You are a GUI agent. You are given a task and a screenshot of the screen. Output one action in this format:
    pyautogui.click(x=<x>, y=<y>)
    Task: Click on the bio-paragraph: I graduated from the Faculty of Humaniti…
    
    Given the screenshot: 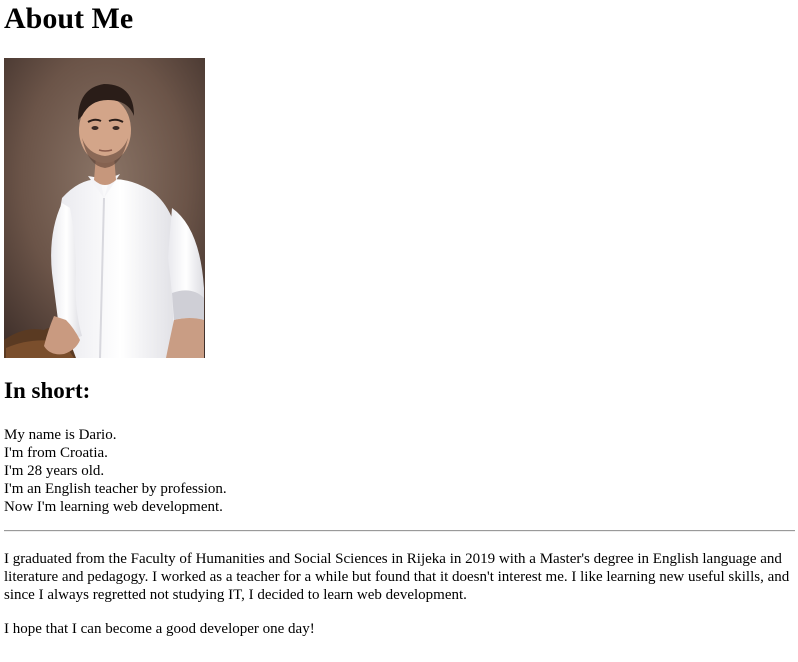 What is the action you would take?
    pyautogui.click(x=397, y=577)
    